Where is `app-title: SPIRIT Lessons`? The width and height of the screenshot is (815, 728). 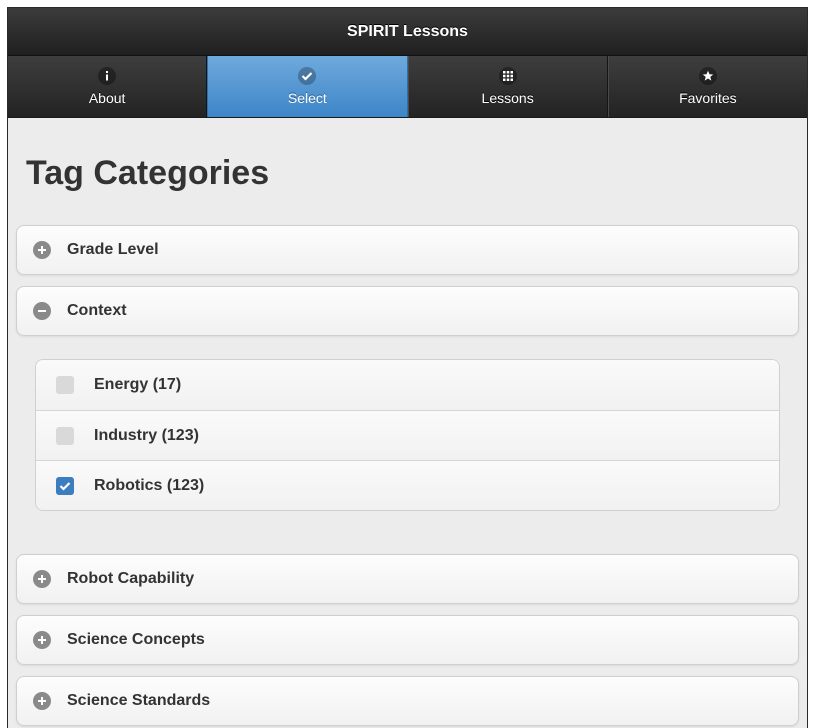
app-title: SPIRIT Lessons is located at coordinates (407, 31).